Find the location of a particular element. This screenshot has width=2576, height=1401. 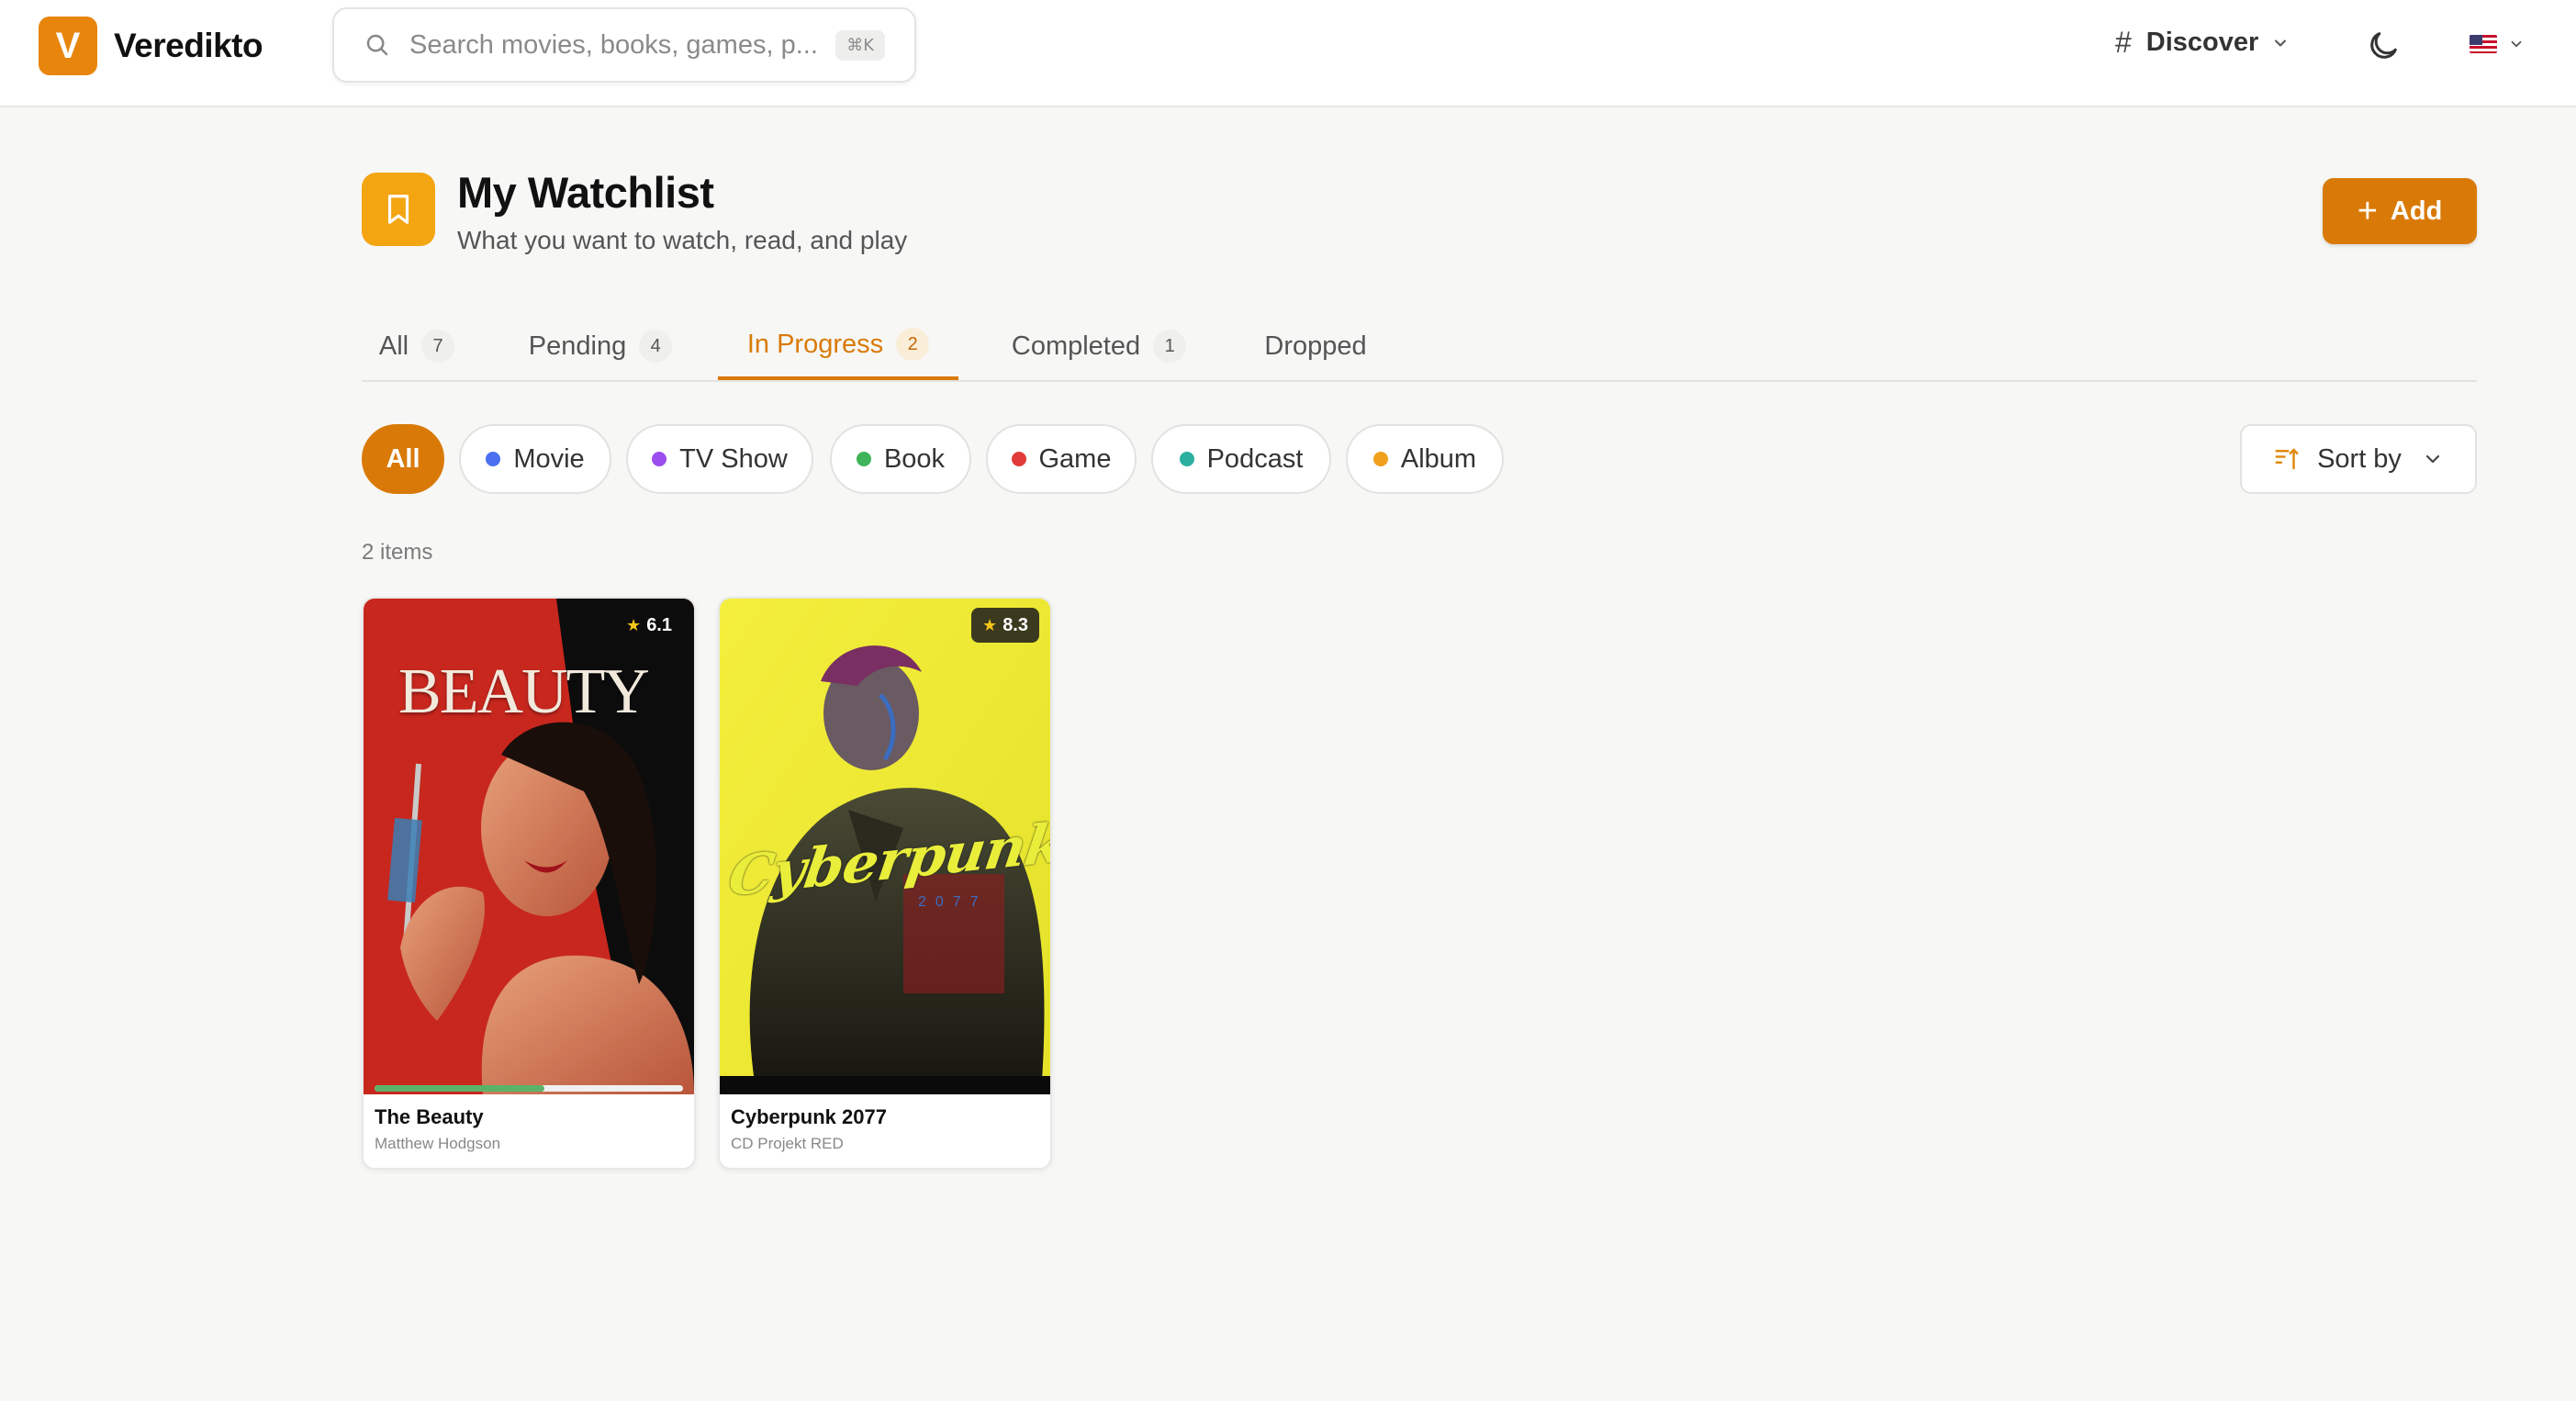

tab-count: 4 is located at coordinates (656, 346).